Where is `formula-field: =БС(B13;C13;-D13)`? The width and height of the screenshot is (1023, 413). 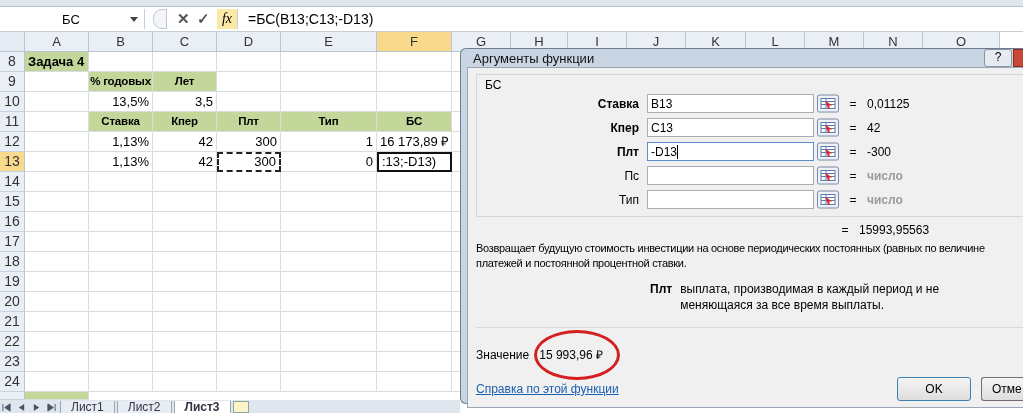 formula-field: =БС(B13;C13;-D13) is located at coordinates (630, 19).